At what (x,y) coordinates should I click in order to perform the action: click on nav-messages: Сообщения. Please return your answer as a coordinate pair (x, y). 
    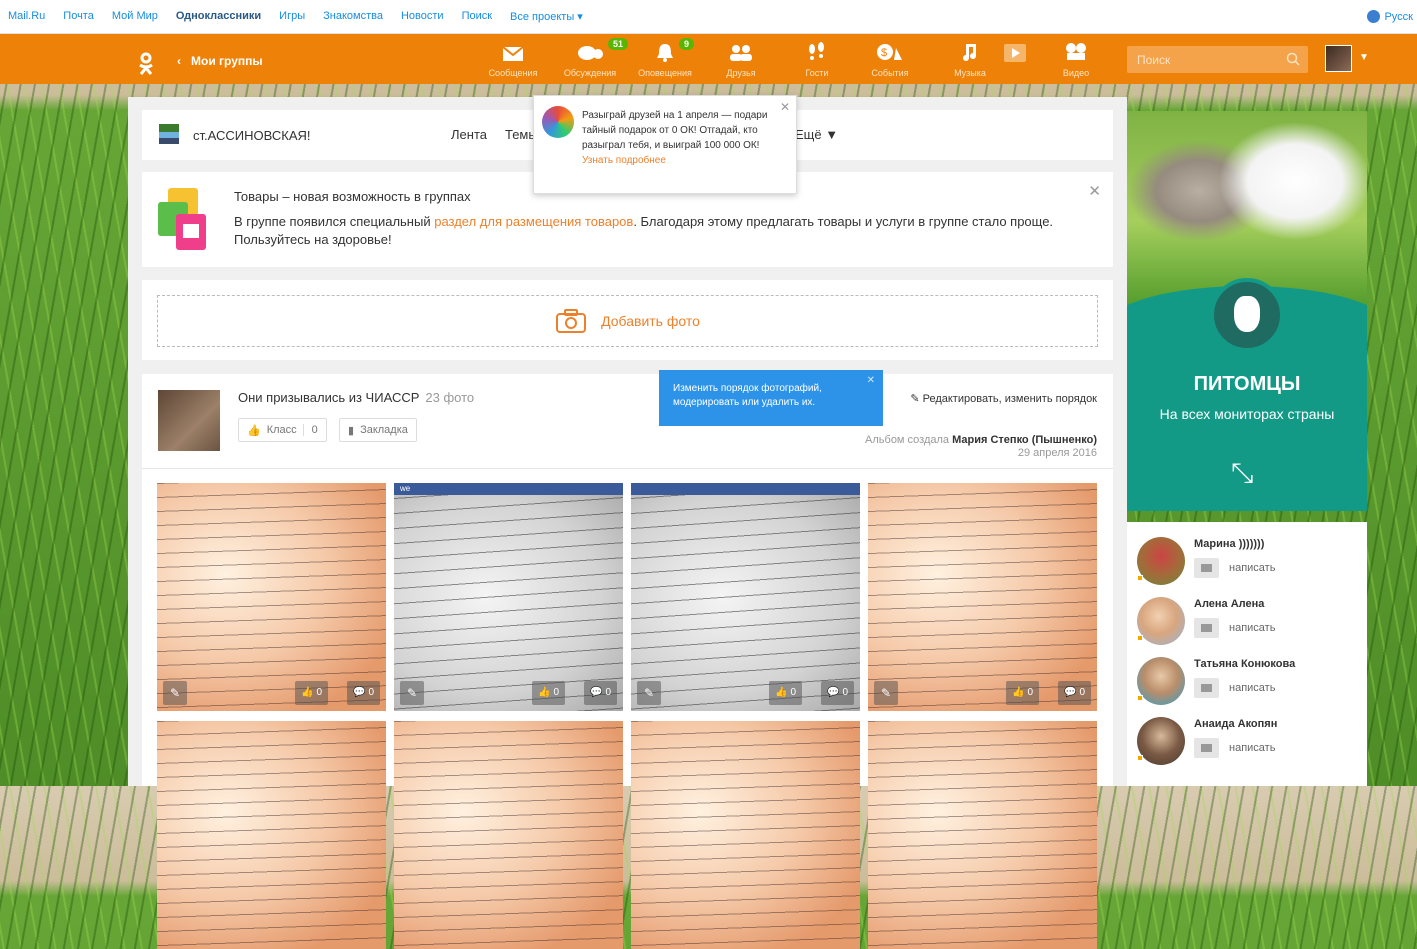
    Looking at the image, I should click on (513, 59).